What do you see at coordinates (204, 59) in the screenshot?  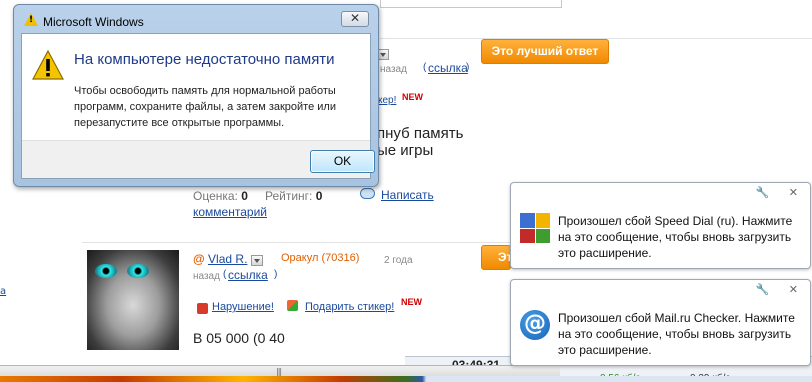 I see `dialog-heading: На компьютере недостаточно памяти` at bounding box center [204, 59].